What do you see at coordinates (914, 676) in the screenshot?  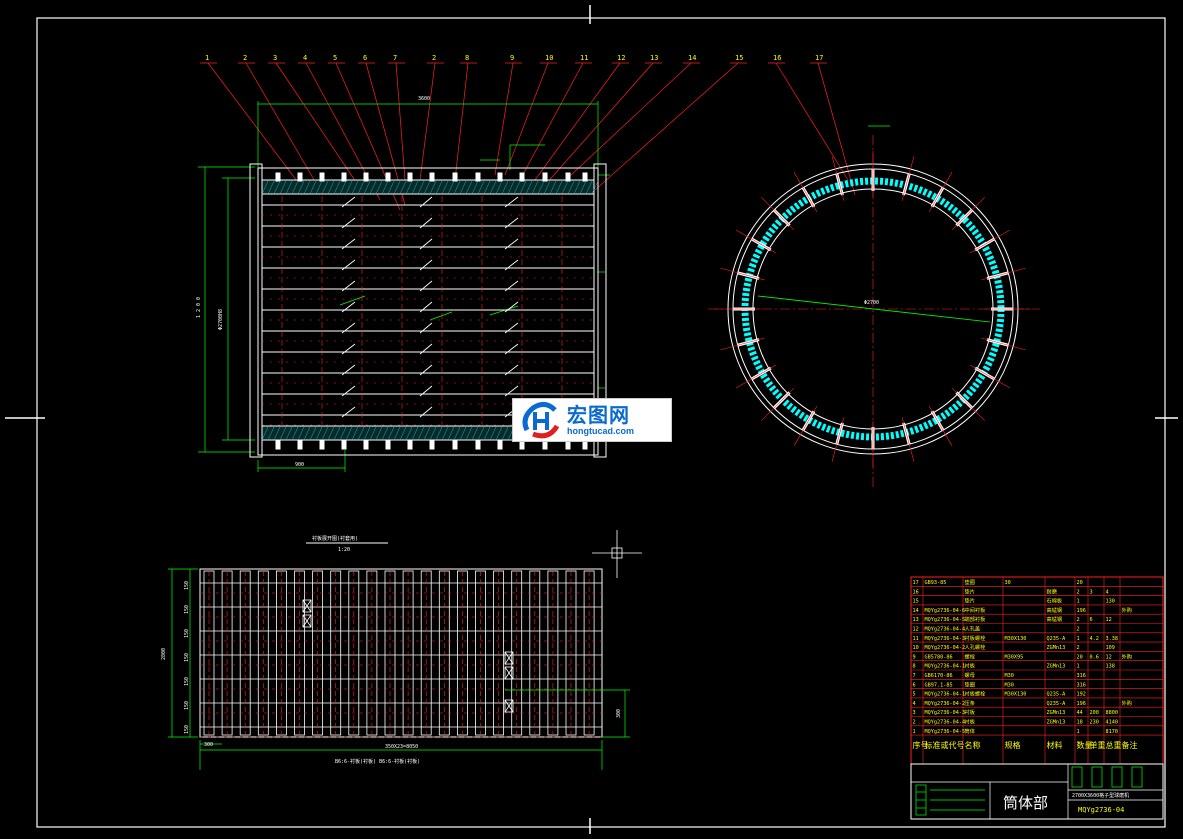 I see `bom-cell: 7` at bounding box center [914, 676].